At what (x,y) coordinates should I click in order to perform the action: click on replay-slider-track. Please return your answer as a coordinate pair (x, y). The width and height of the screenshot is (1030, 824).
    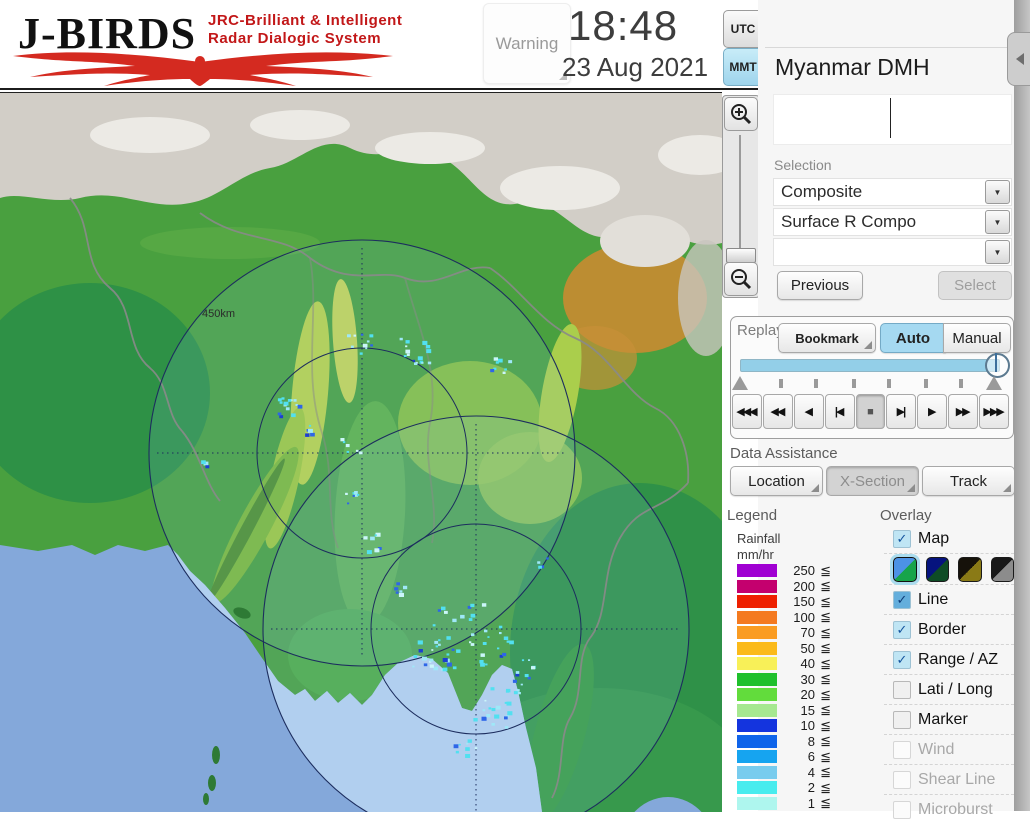
    Looking at the image, I should click on (870, 365).